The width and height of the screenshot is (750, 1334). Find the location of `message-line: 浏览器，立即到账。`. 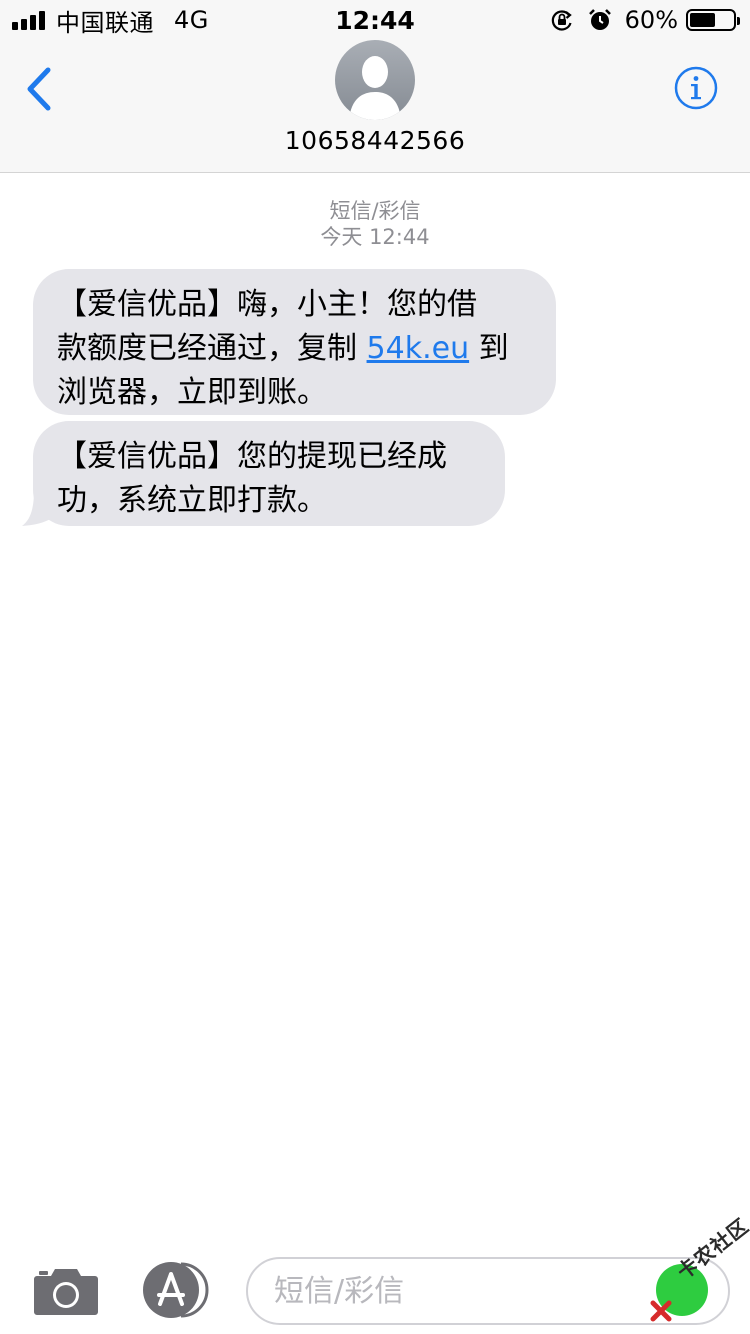

message-line: 浏览器，立即到账。 is located at coordinates (192, 392).